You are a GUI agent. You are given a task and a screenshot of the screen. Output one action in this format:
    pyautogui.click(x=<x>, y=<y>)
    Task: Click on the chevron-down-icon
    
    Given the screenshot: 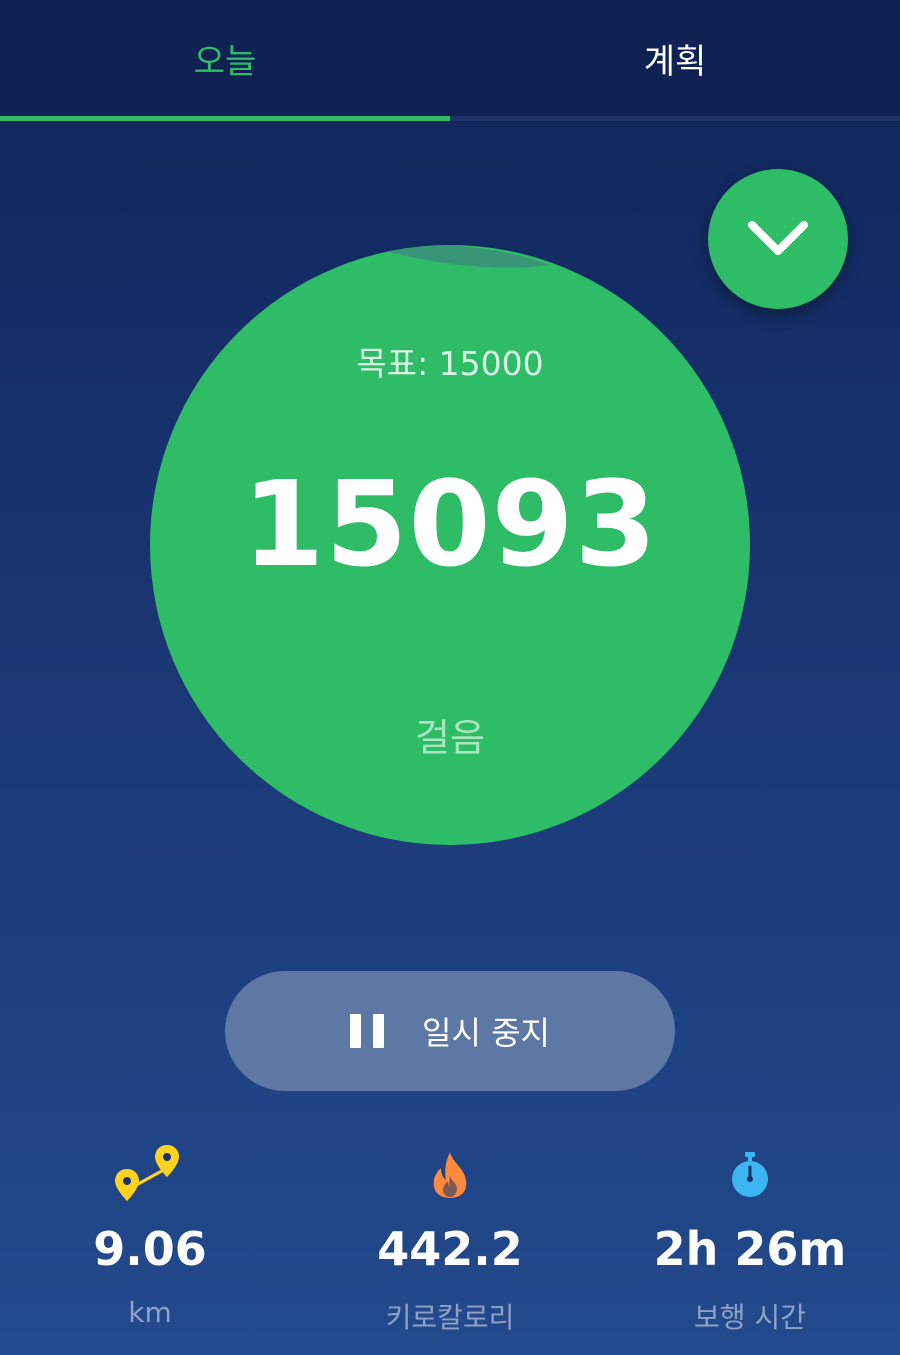 What is the action you would take?
    pyautogui.click(x=778, y=238)
    